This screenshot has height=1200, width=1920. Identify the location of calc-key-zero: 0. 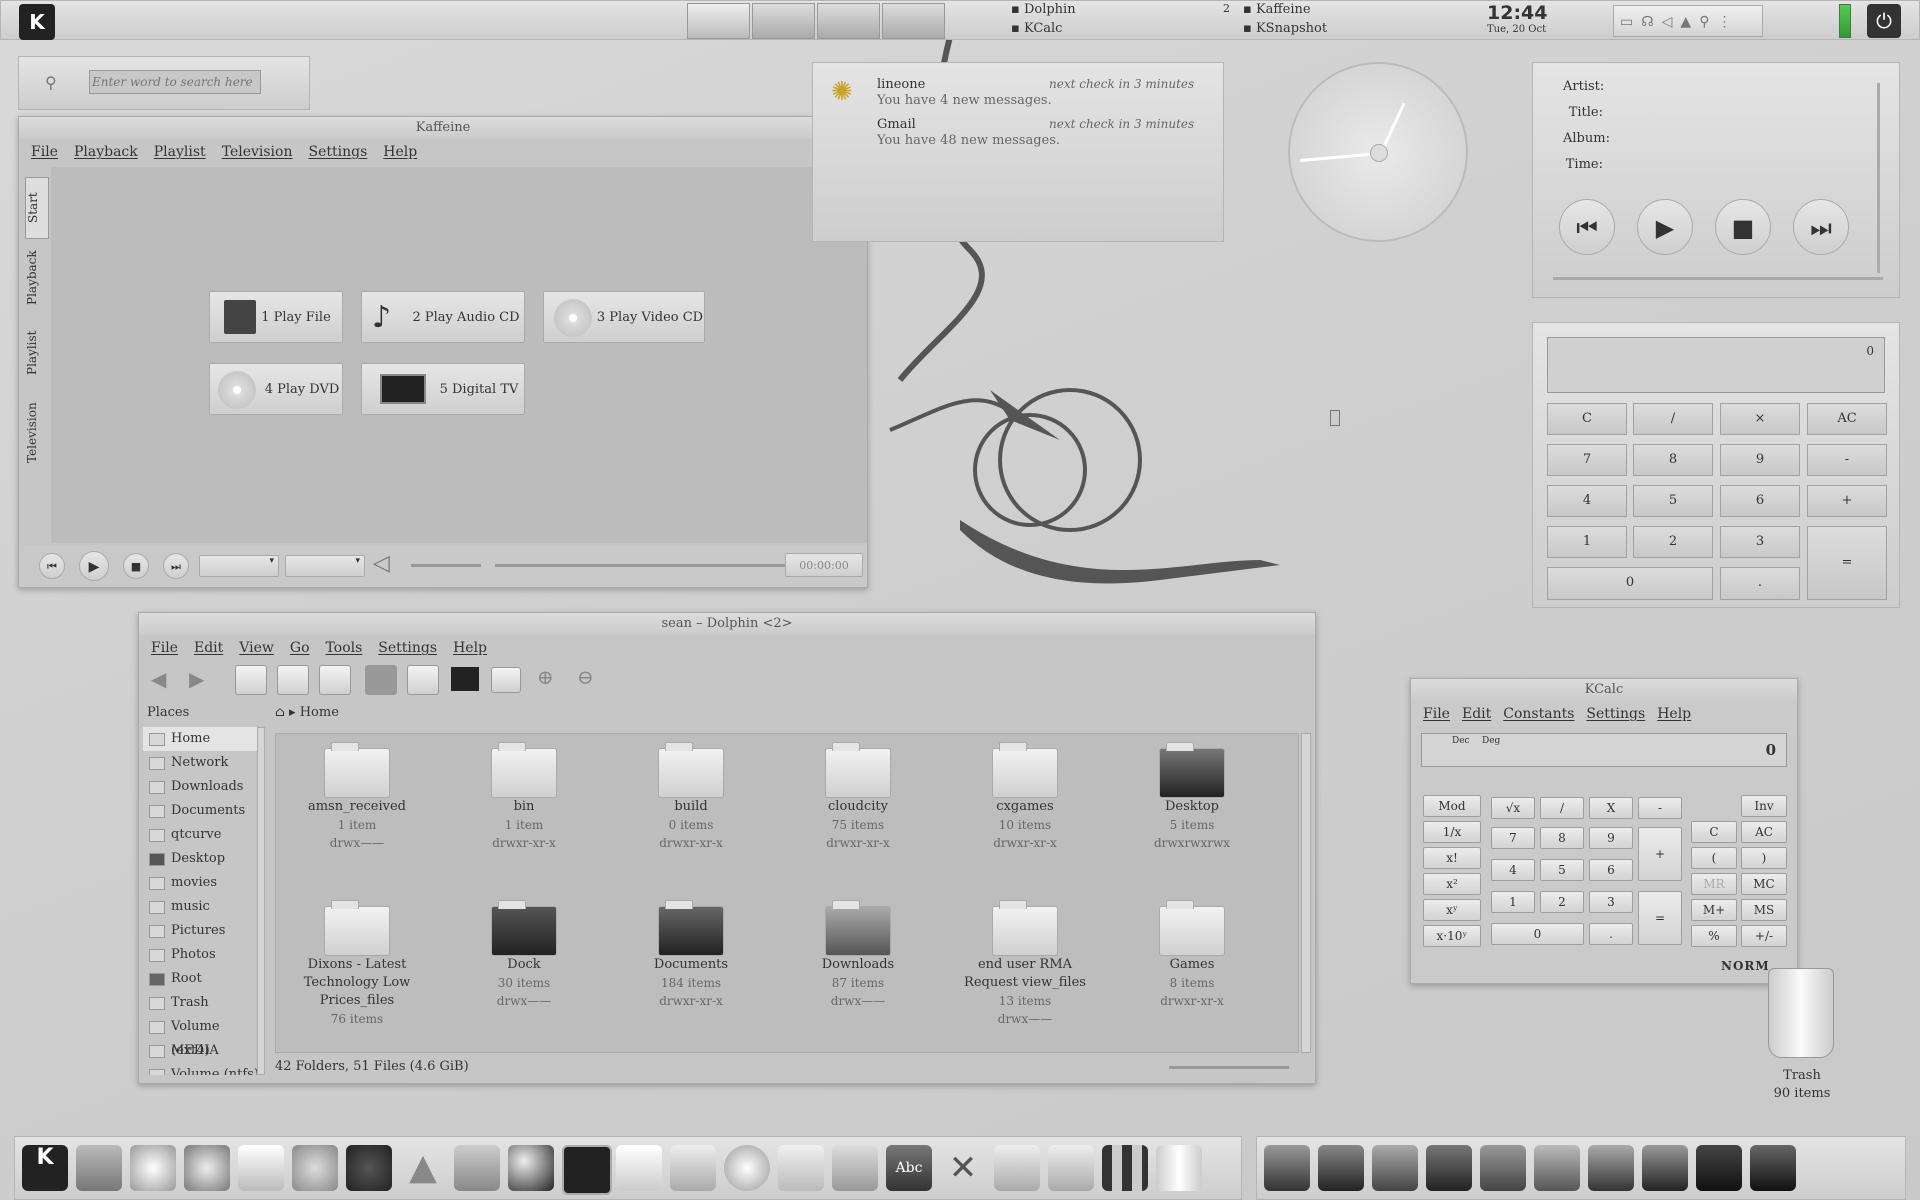
(1630, 583).